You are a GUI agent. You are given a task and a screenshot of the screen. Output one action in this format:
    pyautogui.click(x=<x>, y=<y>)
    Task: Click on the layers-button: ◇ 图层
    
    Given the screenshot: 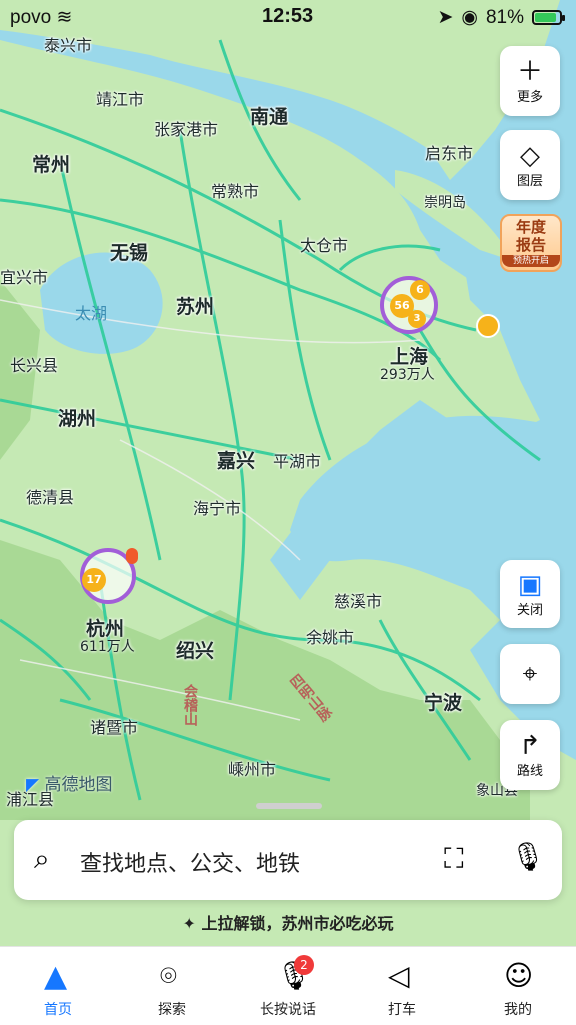 What is the action you would take?
    pyautogui.click(x=530, y=165)
    